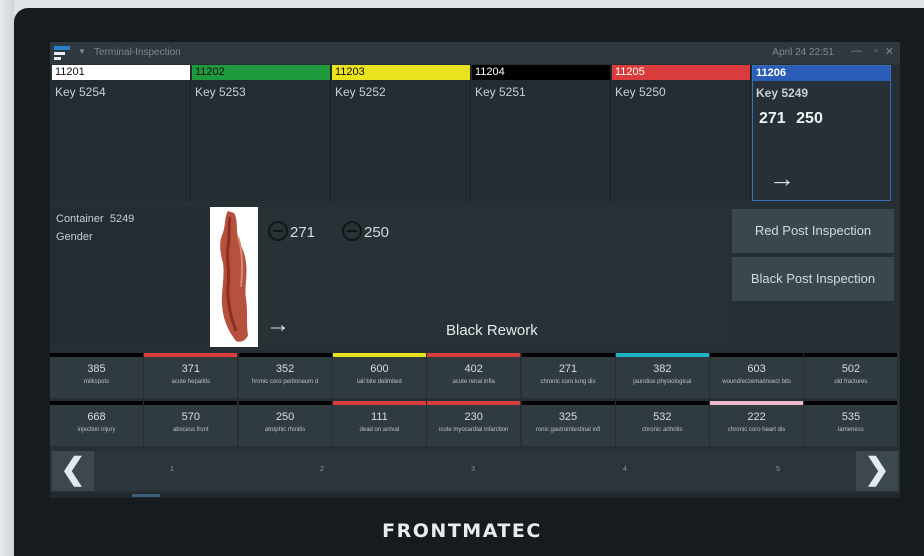  What do you see at coordinates (568, 375) in the screenshot?
I see `finding-button-271: 271 chronic coro lung dis` at bounding box center [568, 375].